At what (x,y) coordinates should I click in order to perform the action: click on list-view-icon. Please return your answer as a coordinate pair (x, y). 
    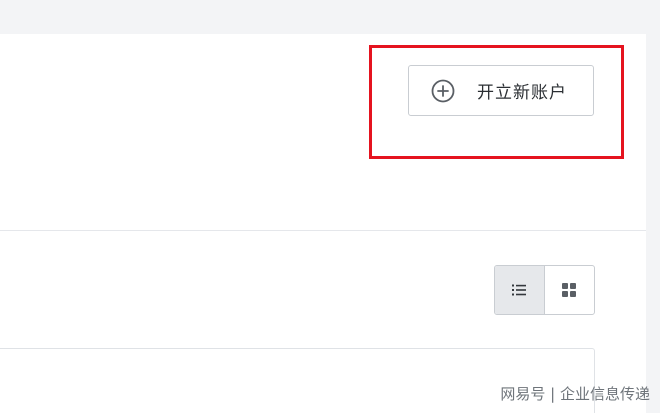
    Looking at the image, I should click on (519, 290).